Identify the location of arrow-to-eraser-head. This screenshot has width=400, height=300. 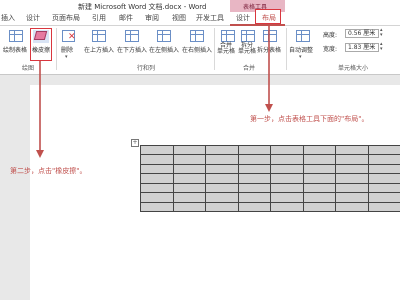
(40, 154).